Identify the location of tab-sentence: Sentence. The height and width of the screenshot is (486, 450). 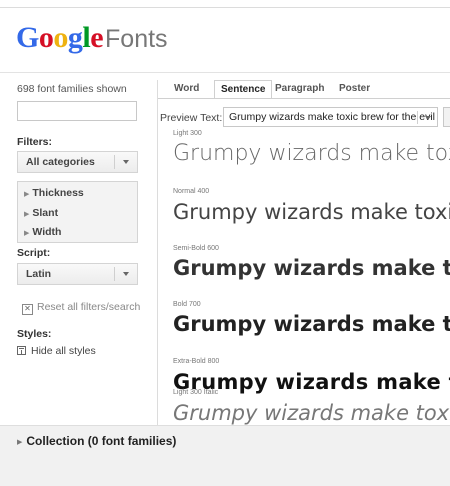
(243, 89).